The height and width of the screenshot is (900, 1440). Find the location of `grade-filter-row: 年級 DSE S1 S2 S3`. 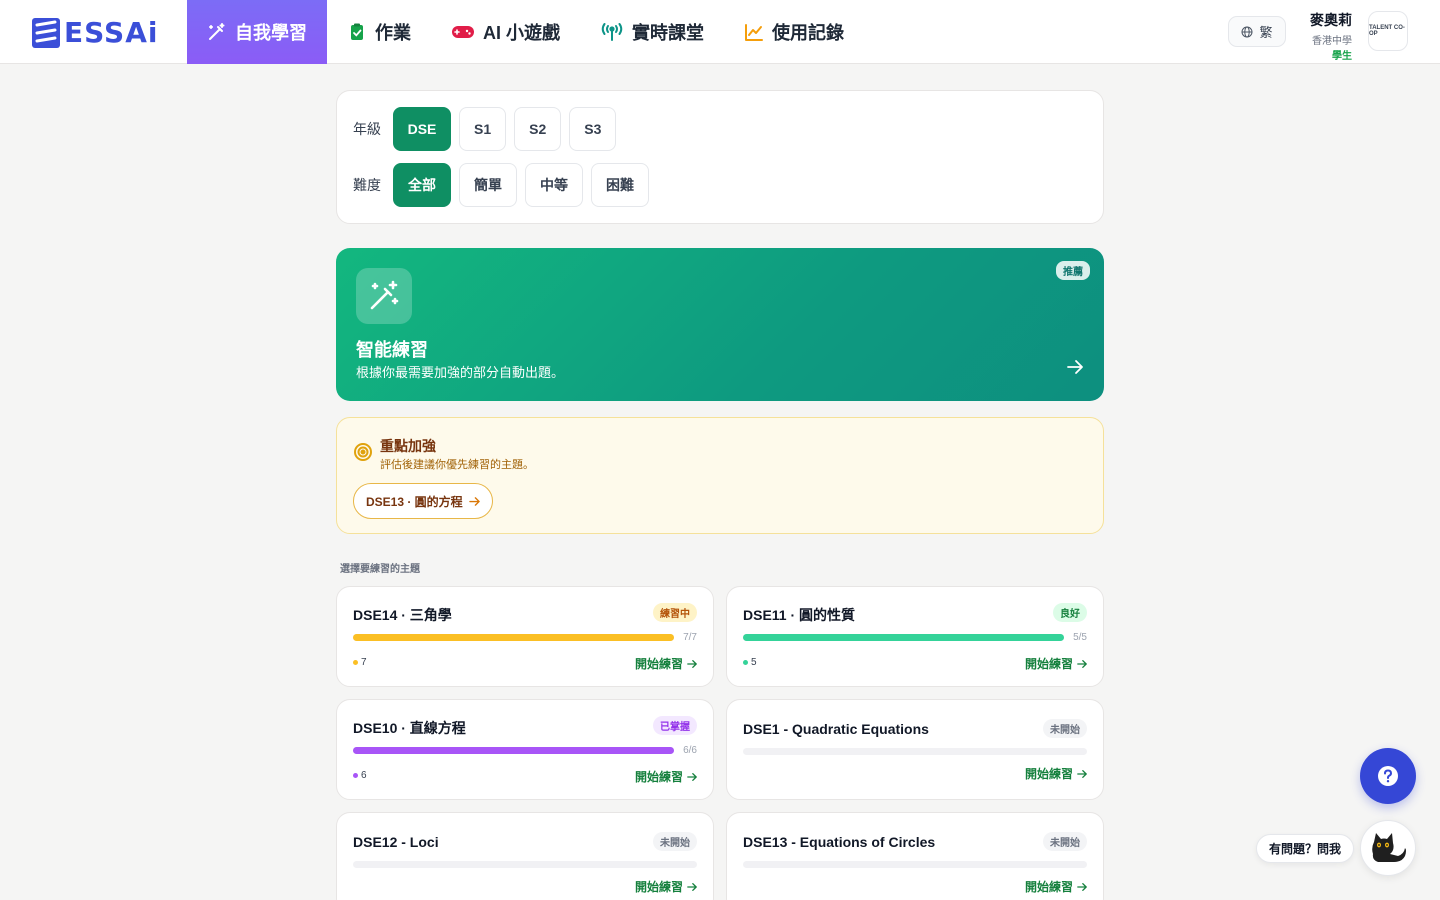

grade-filter-row: 年級 DSE S1 S2 S3 is located at coordinates (485, 129).